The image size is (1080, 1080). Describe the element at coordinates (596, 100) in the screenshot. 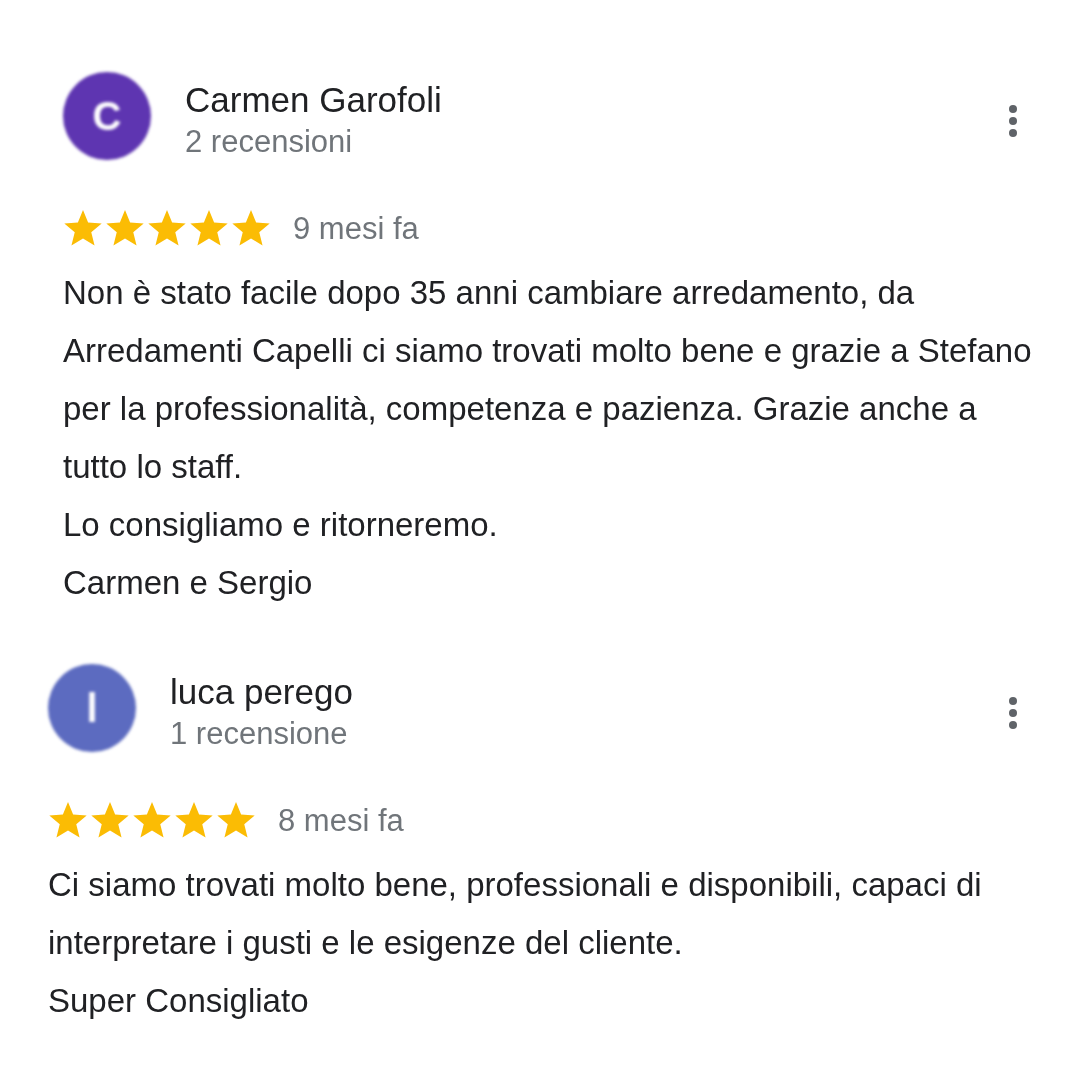

I see `reviewer-name: Carmen Garofoli` at that location.